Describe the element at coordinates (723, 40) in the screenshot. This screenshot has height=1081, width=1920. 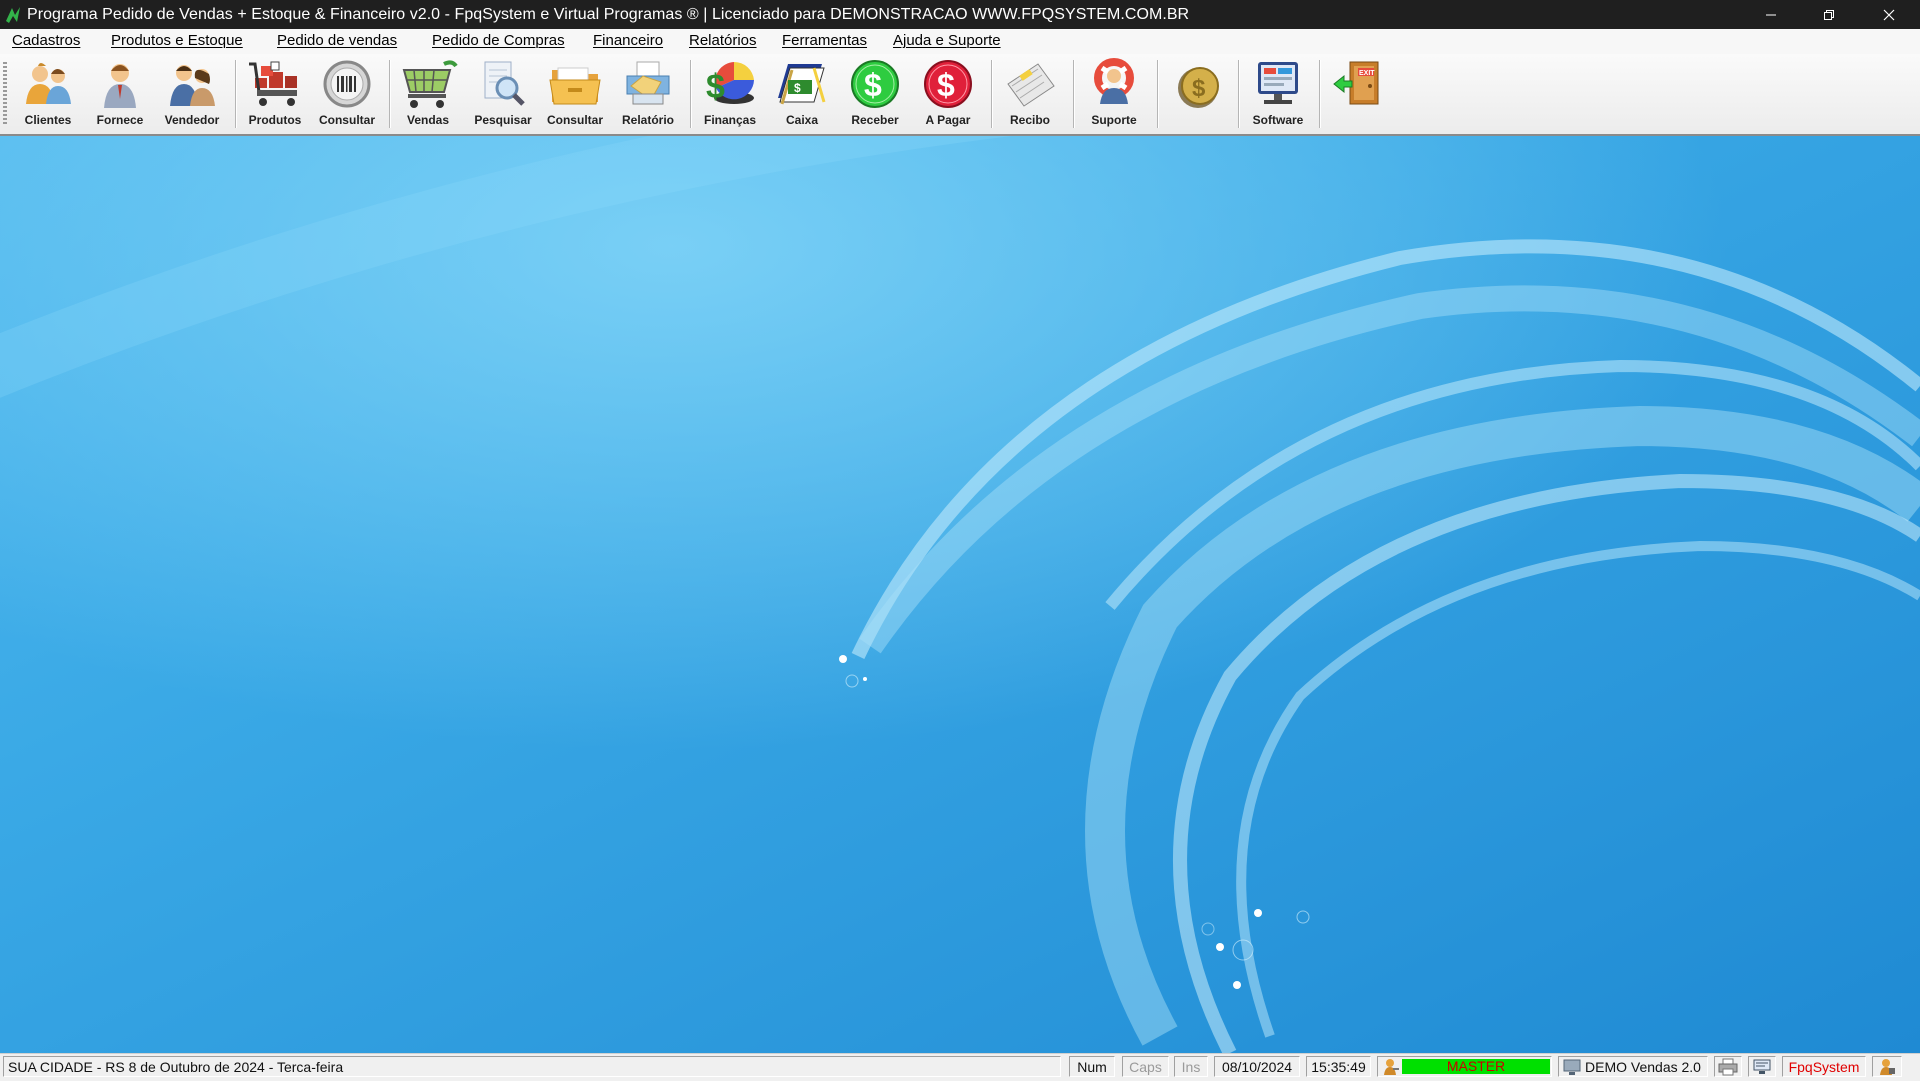
I see `menu-relatorios: Relatórios` at that location.